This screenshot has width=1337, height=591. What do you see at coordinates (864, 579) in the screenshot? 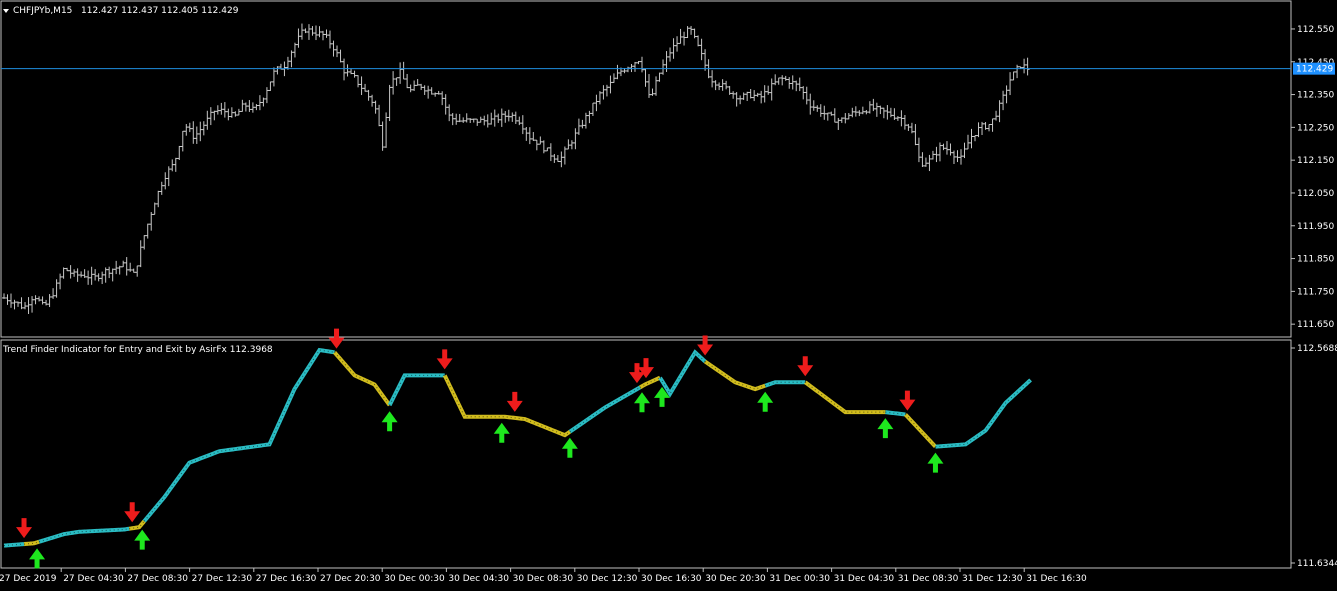
I see `time-tick-label: 31 Dec 04:30` at bounding box center [864, 579].